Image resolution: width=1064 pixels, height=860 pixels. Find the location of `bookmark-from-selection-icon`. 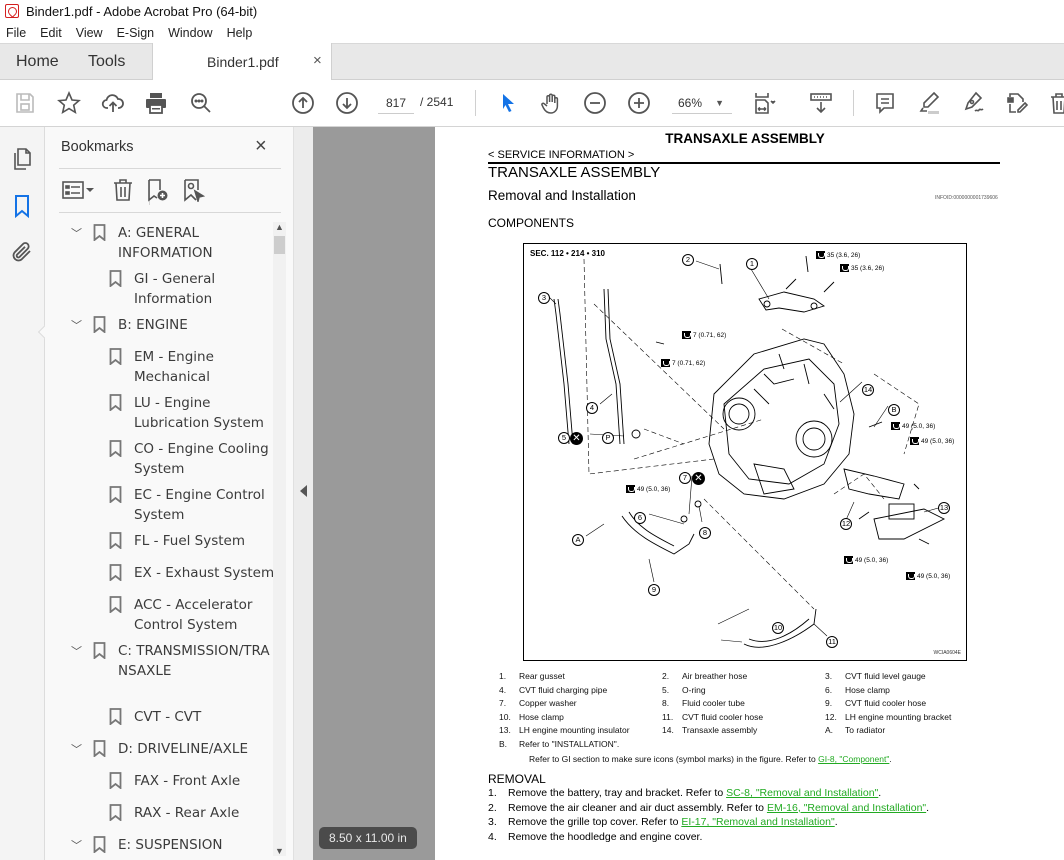

bookmark-from-selection-icon is located at coordinates (193, 190).